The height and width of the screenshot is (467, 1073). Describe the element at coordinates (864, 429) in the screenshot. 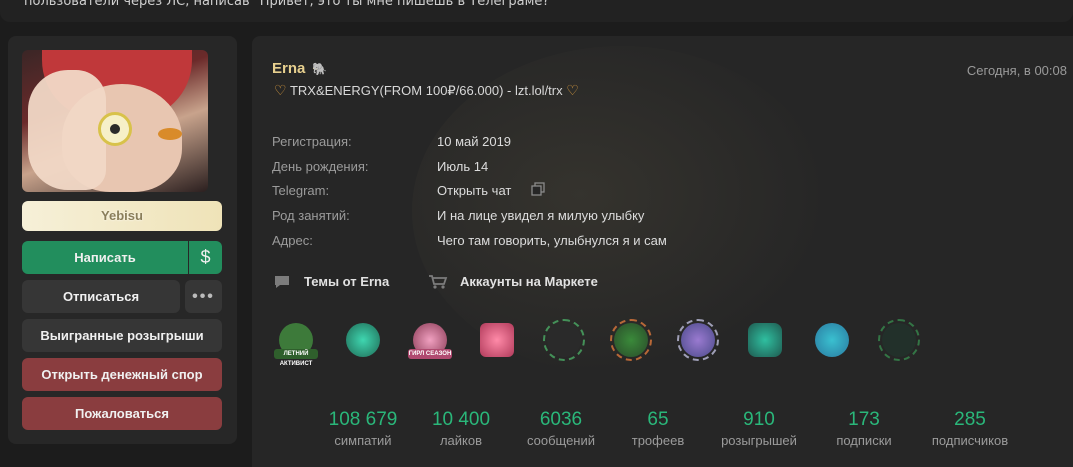

I see `stat-subscriptions: 173 подписки` at that location.